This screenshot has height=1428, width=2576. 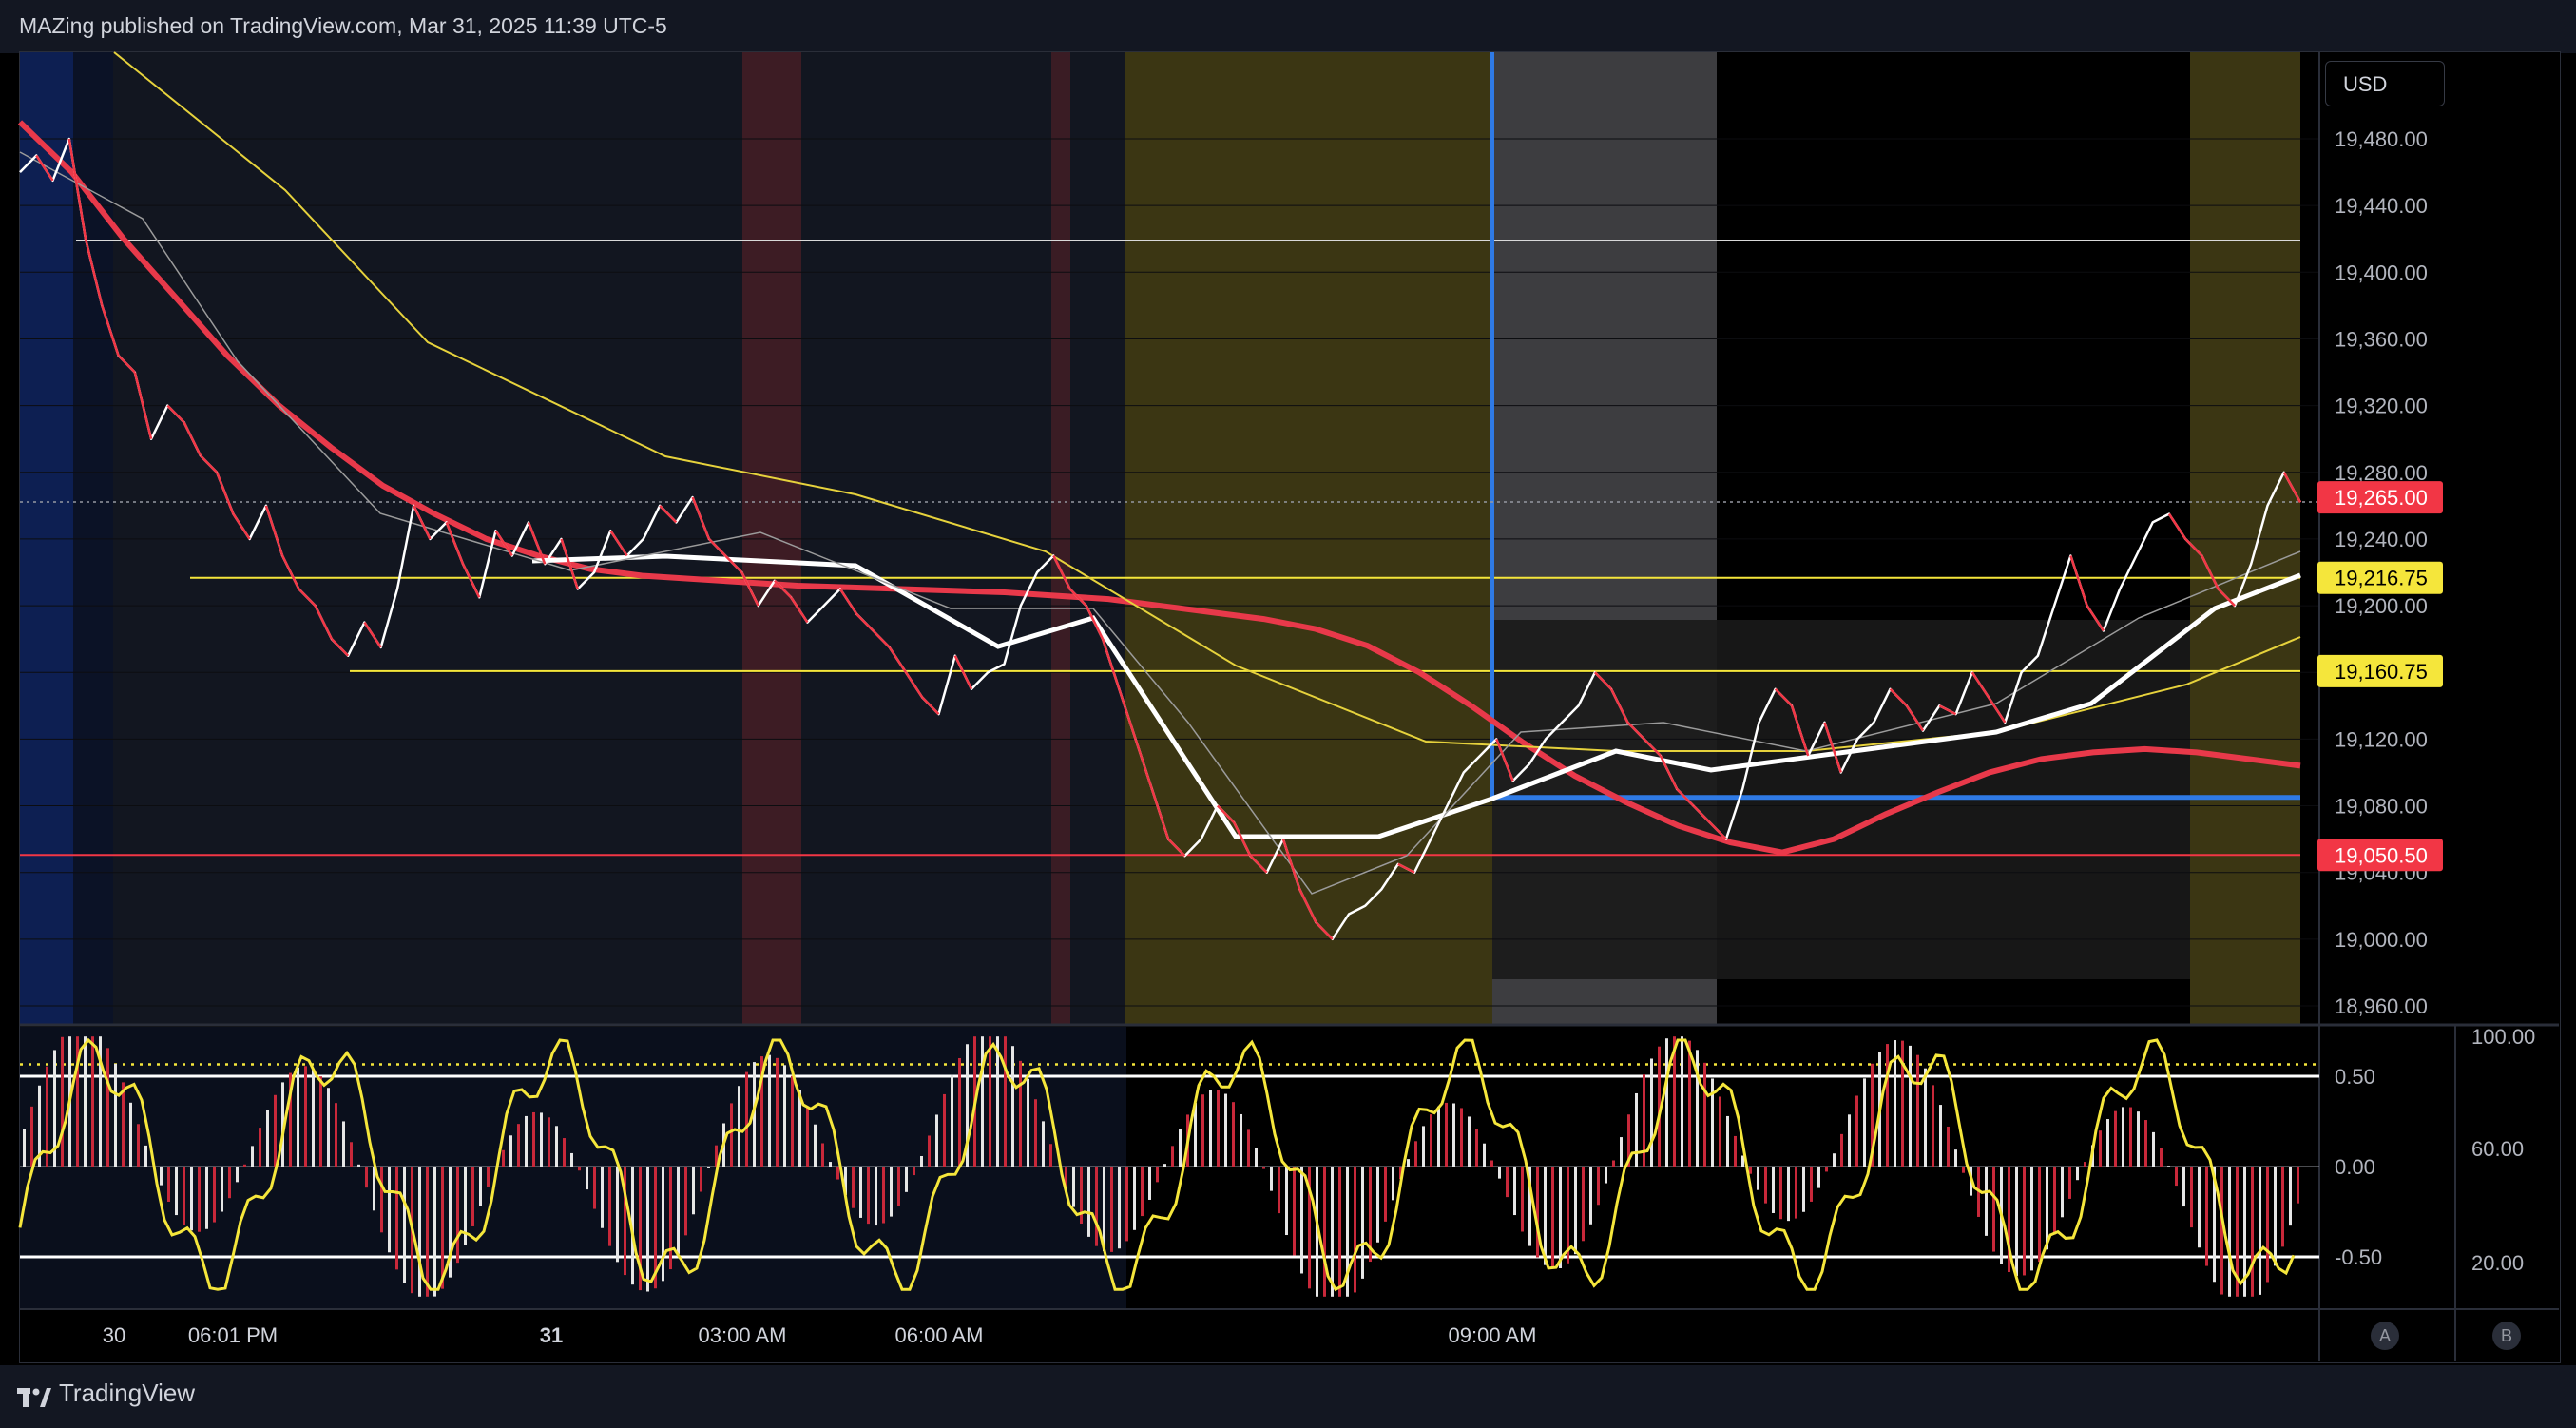 What do you see at coordinates (127, 1393) in the screenshot?
I see `tradingview-brand: TradingView` at bounding box center [127, 1393].